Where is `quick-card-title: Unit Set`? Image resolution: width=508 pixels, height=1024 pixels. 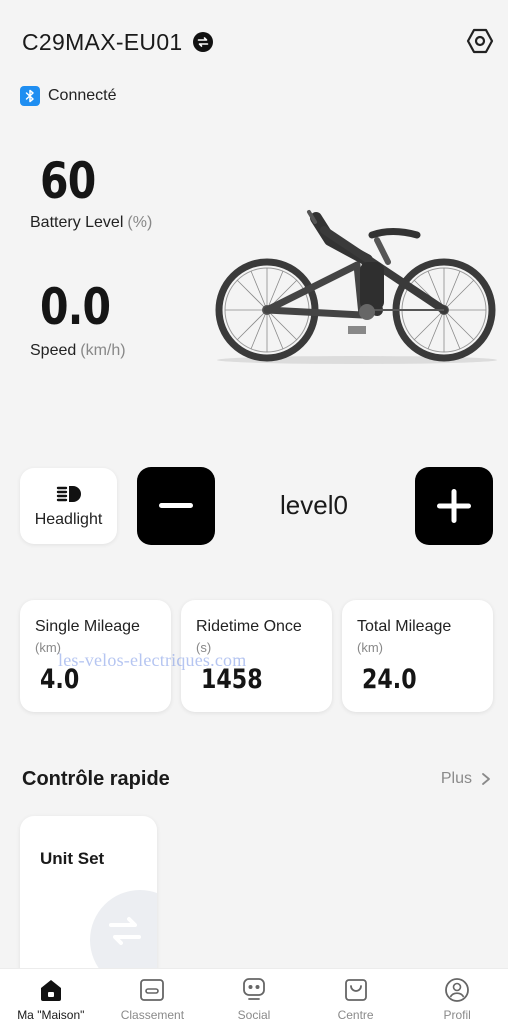 quick-card-title: Unit Set is located at coordinates (72, 858).